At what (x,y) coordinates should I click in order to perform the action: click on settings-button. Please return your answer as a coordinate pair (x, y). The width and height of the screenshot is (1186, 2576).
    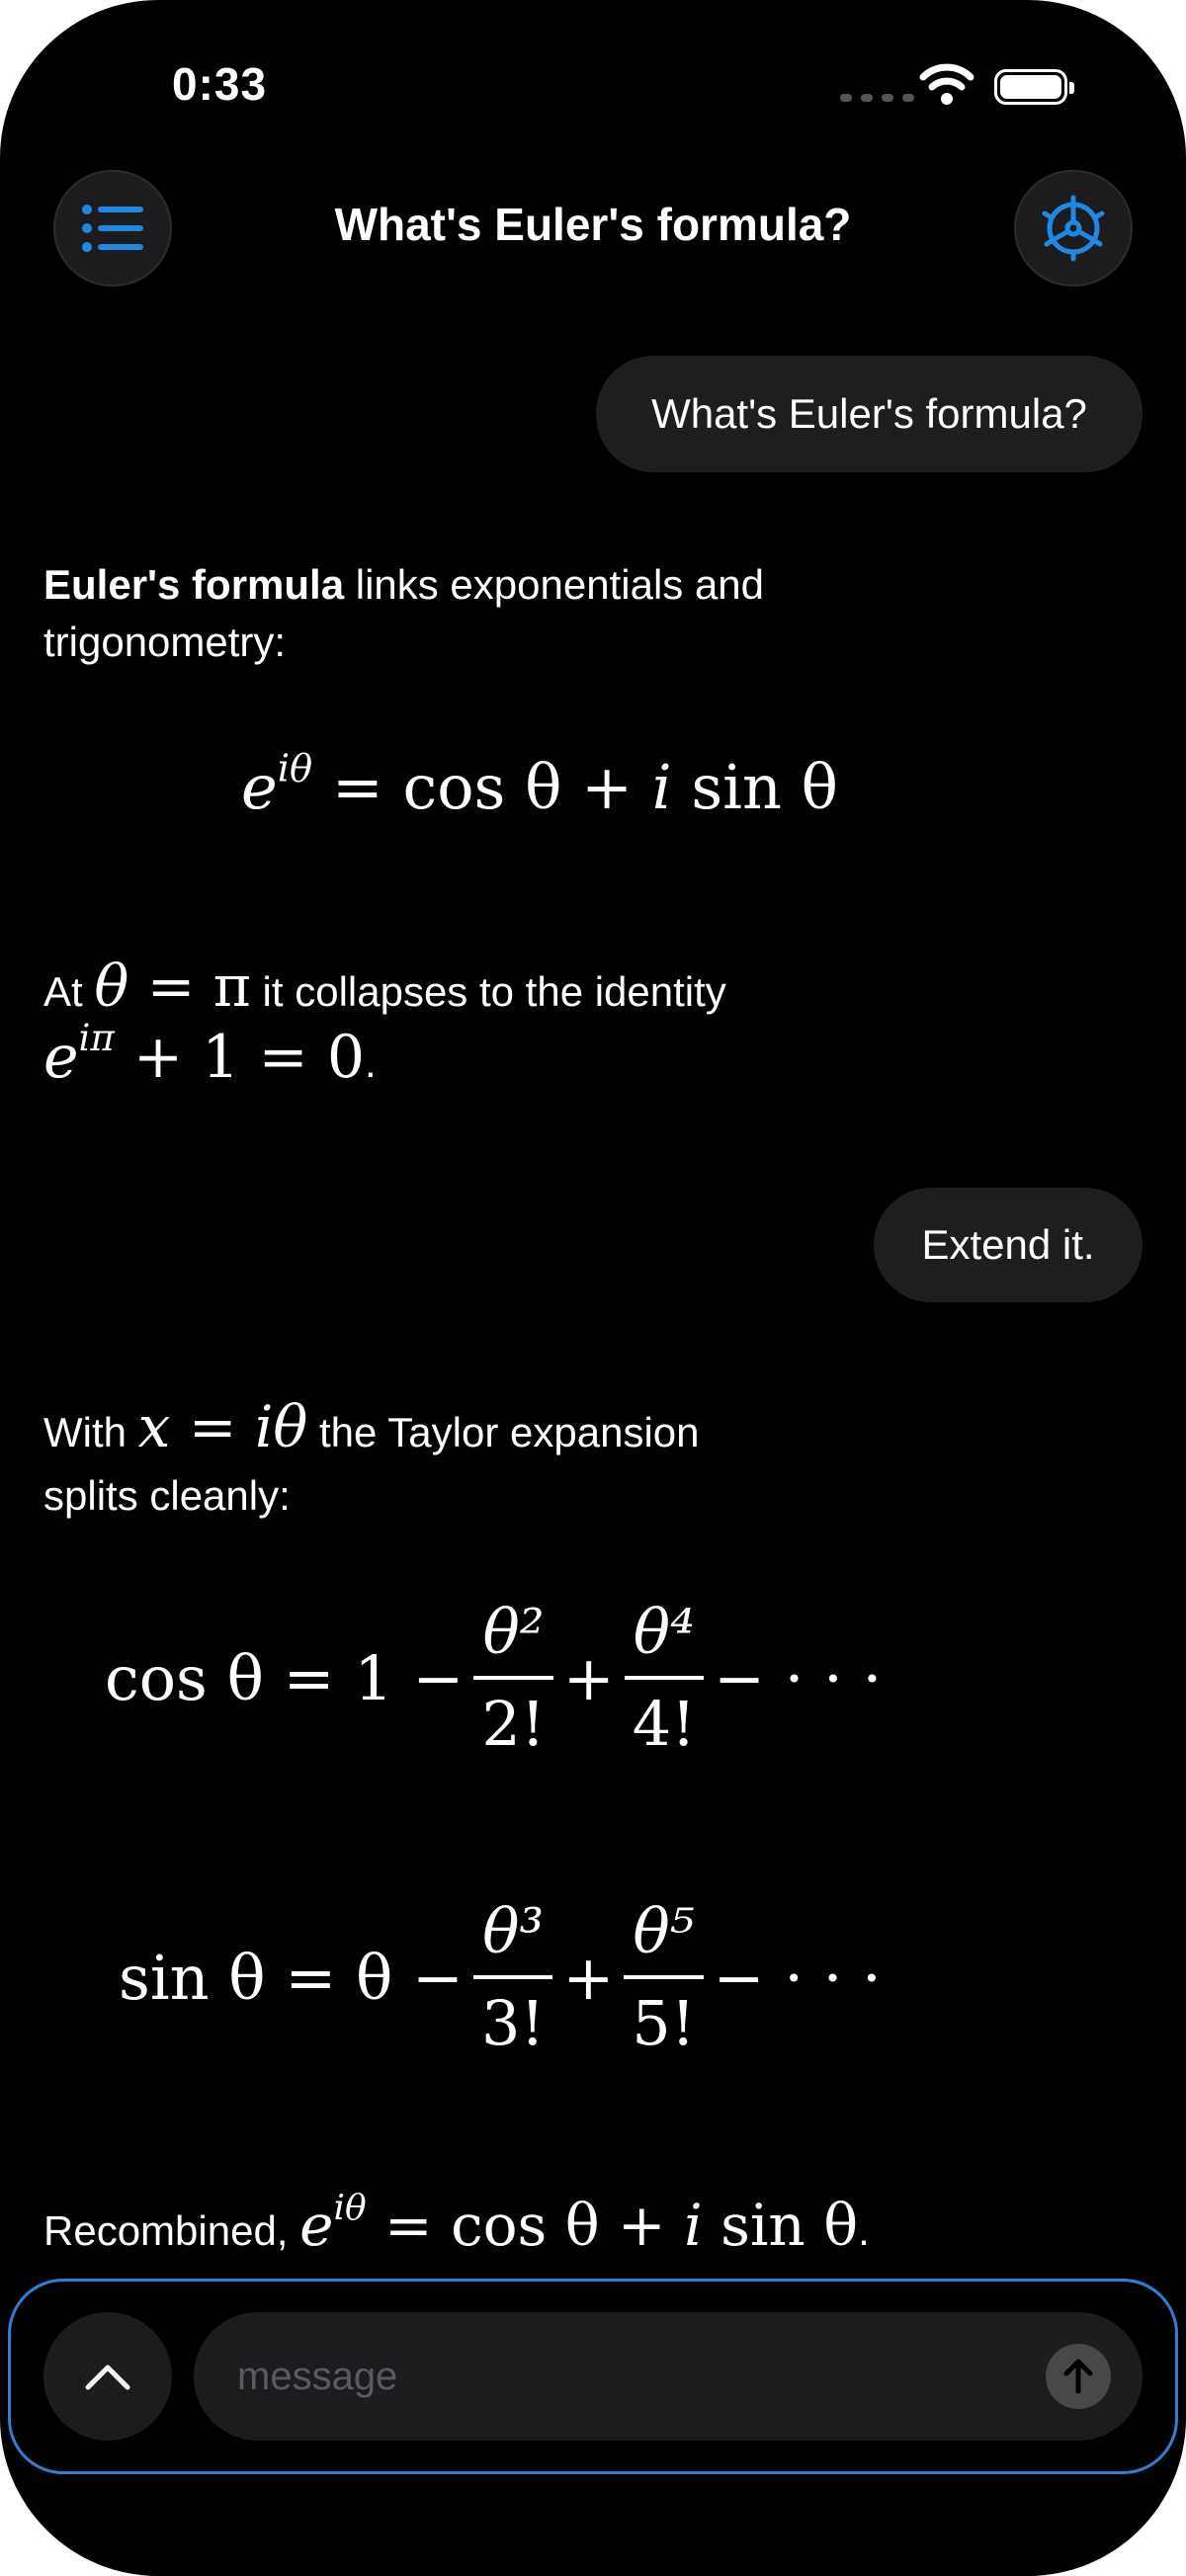
    Looking at the image, I should click on (1073, 228).